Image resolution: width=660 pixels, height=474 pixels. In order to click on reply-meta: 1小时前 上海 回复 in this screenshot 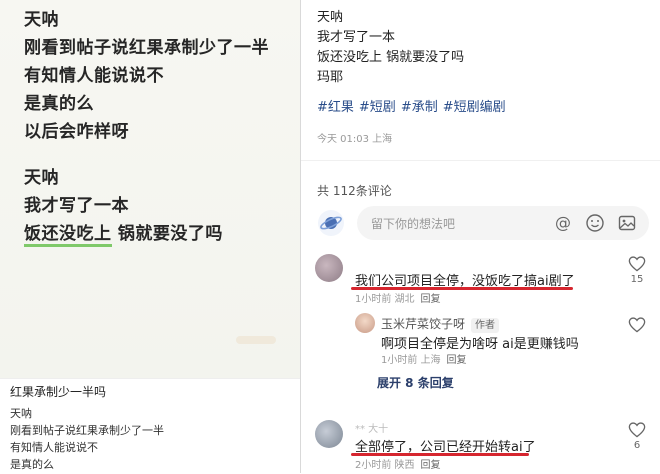, I will do `click(424, 358)`.